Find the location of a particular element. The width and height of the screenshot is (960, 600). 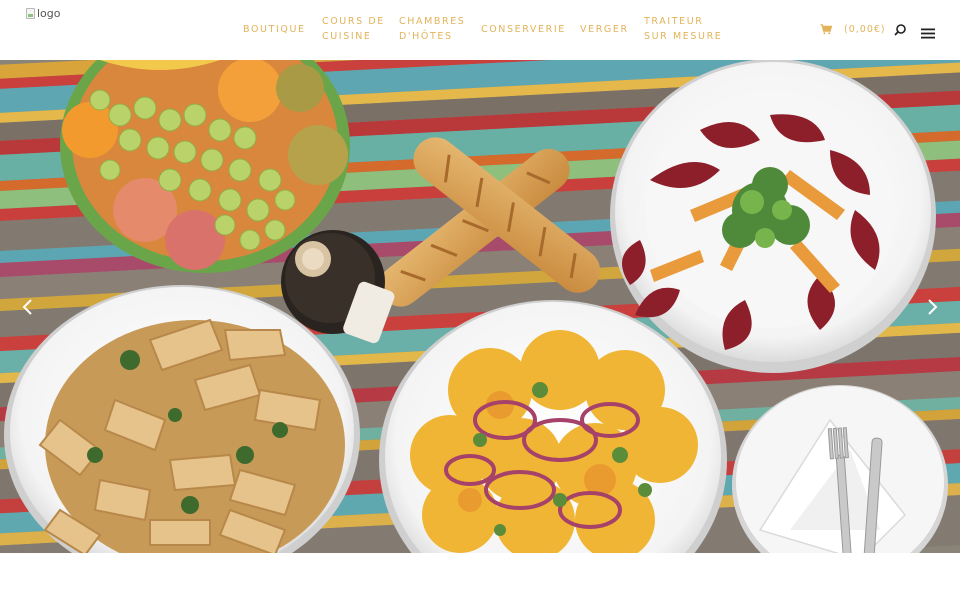

nav-item-label: CONSERVERIE is located at coordinates (523, 29).